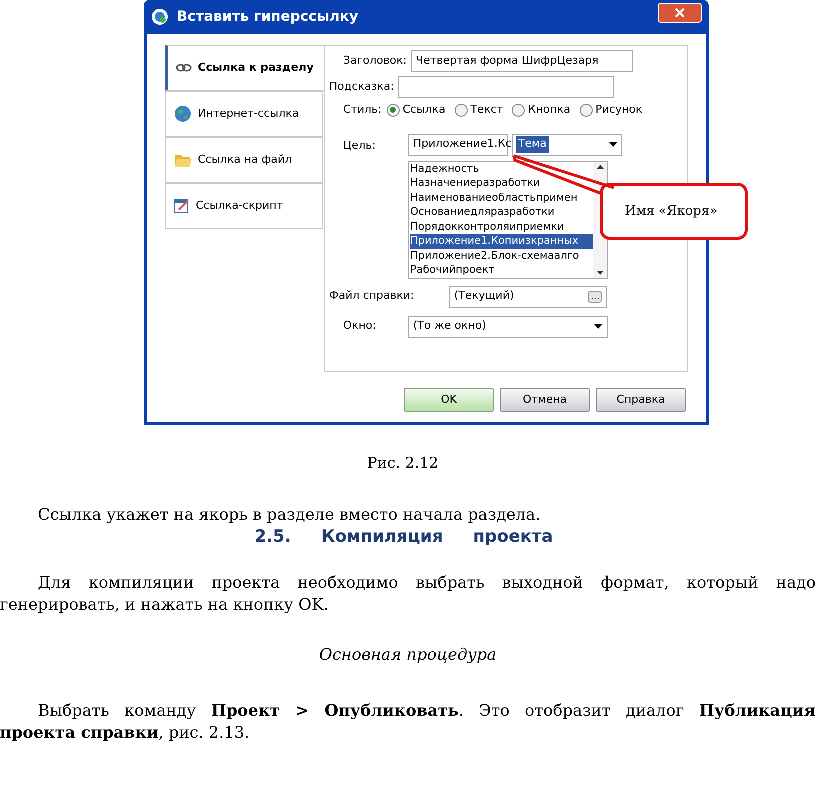 This screenshot has height=787, width=816. What do you see at coordinates (502, 183) in the screenshot?
I see `list-item: Назначениеразработки` at bounding box center [502, 183].